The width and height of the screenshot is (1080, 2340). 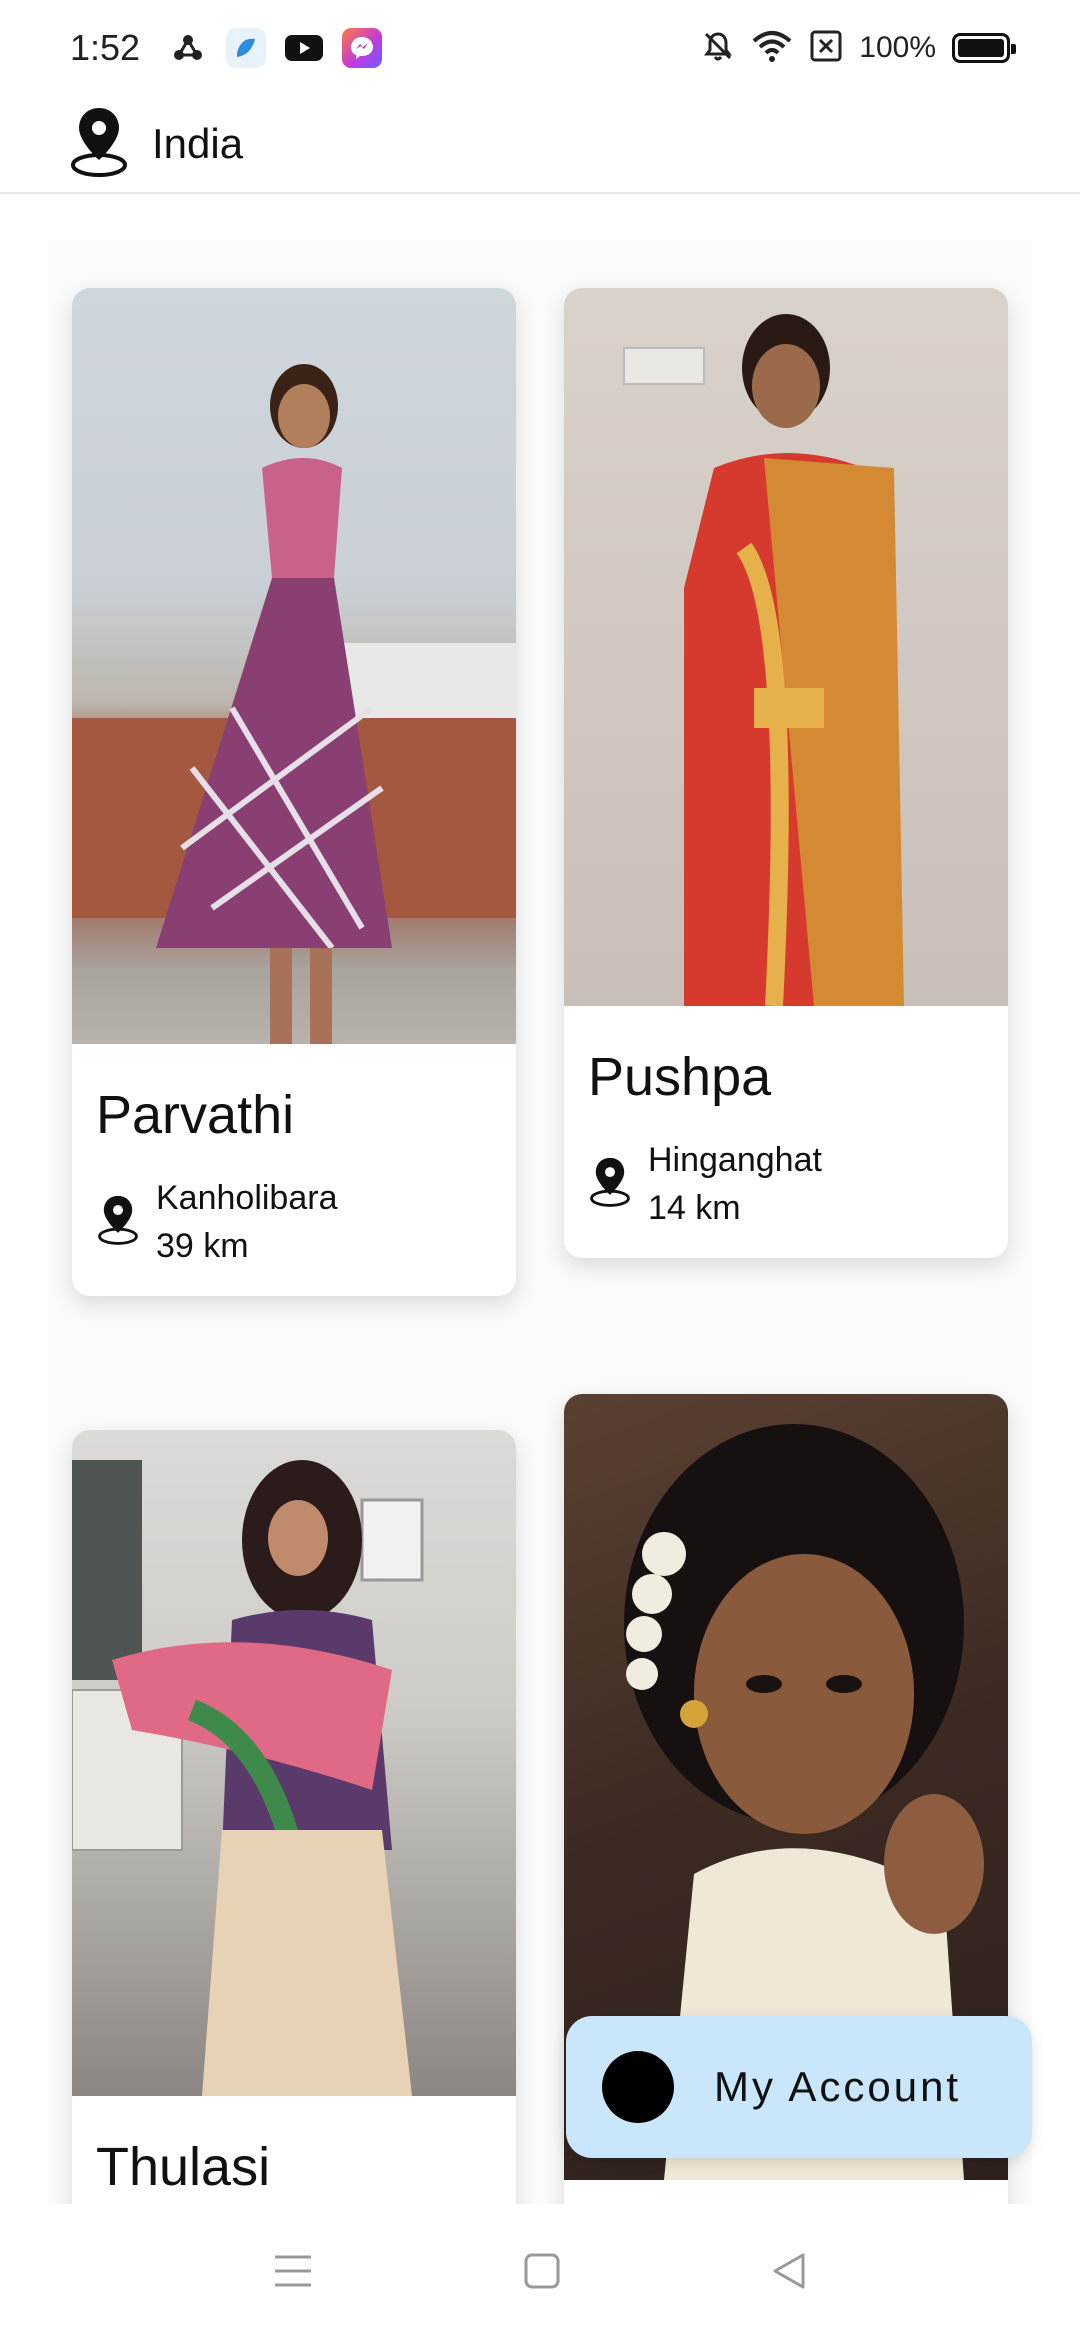 I want to click on messenger-icon, so click(x=362, y=48).